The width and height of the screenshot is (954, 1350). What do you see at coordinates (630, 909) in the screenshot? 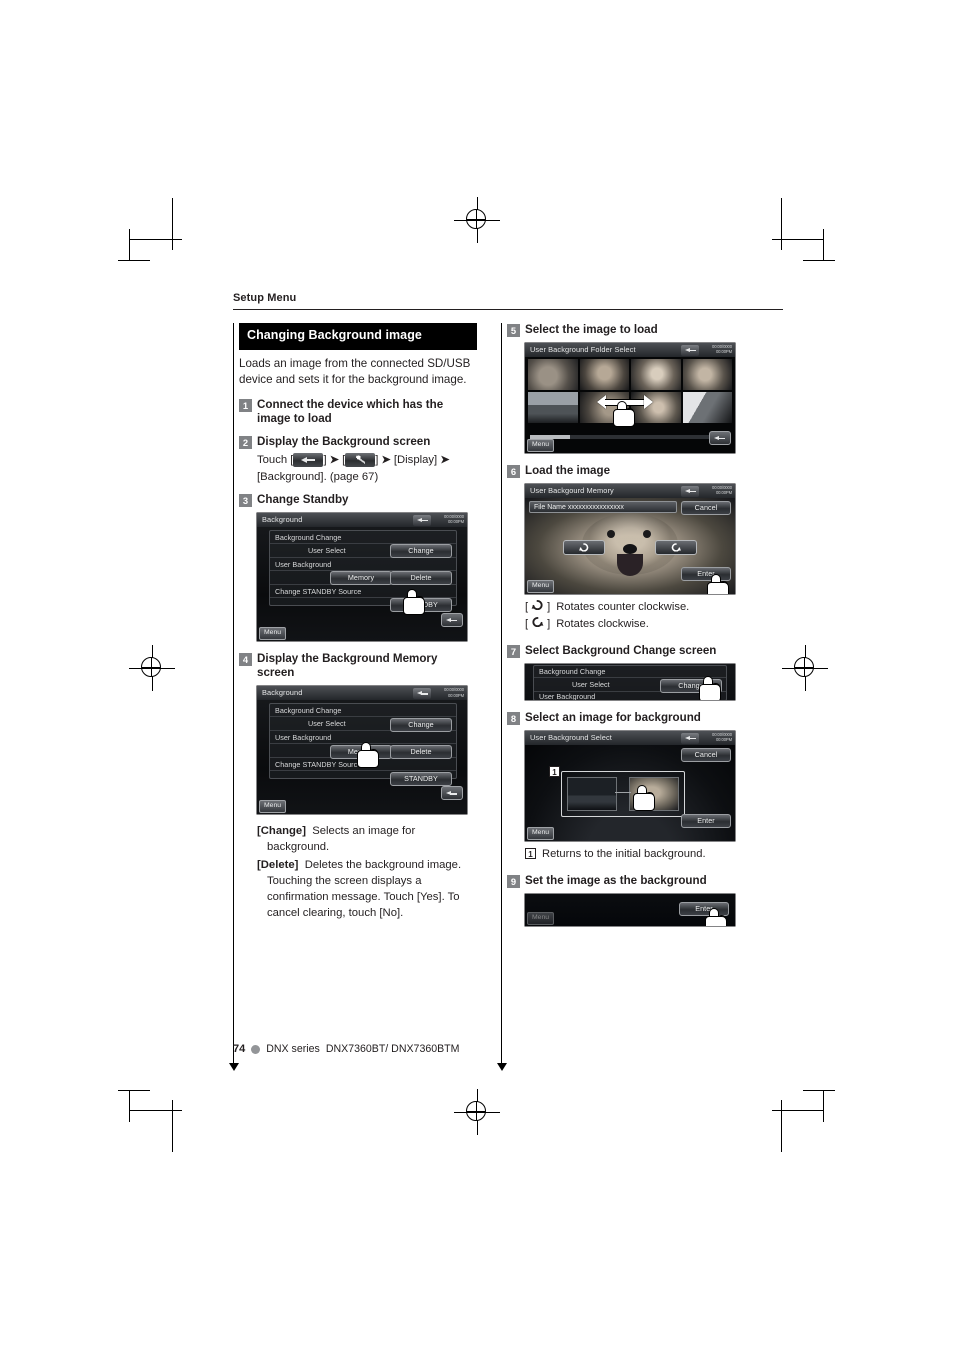
I see `screen-body: Enter Menu` at bounding box center [630, 909].